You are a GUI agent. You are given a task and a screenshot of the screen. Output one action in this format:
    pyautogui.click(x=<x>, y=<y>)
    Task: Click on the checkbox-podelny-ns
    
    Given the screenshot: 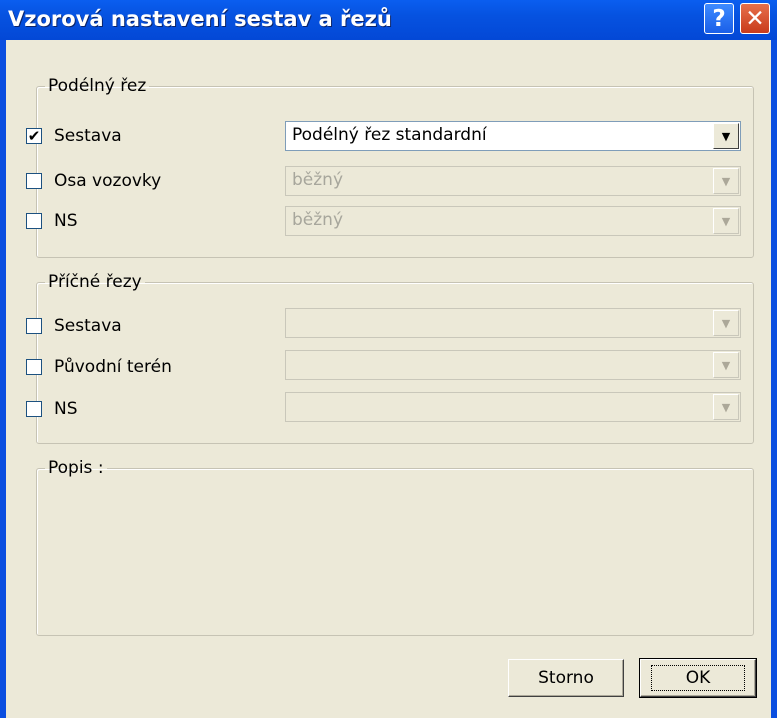 What is the action you would take?
    pyautogui.click(x=34, y=221)
    